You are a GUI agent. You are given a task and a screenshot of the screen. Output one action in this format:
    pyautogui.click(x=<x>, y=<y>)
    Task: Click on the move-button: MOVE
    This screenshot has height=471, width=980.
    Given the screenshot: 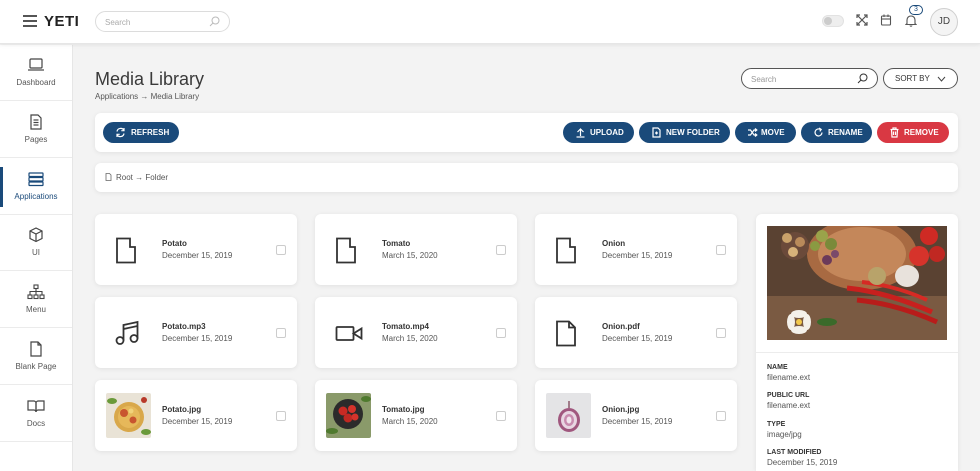 What is the action you would take?
    pyautogui.click(x=765, y=132)
    